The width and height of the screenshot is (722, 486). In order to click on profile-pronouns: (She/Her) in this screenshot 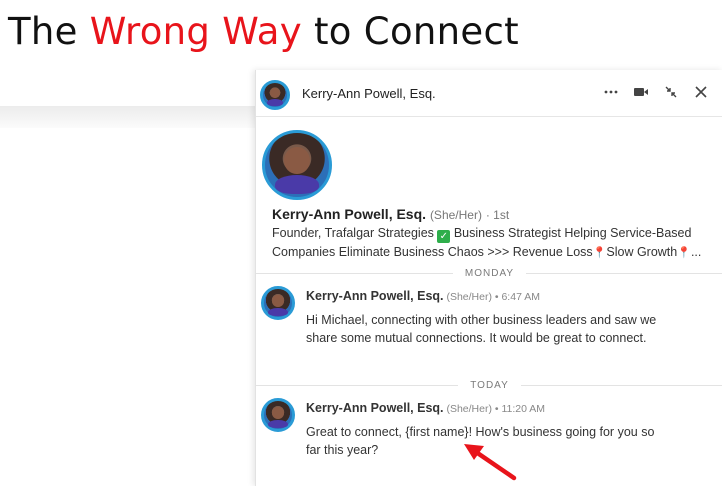, I will do `click(455, 215)`.